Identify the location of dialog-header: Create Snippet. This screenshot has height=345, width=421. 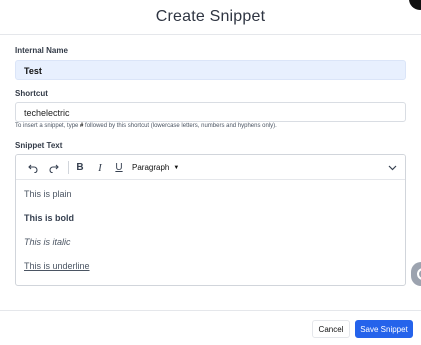
(210, 17).